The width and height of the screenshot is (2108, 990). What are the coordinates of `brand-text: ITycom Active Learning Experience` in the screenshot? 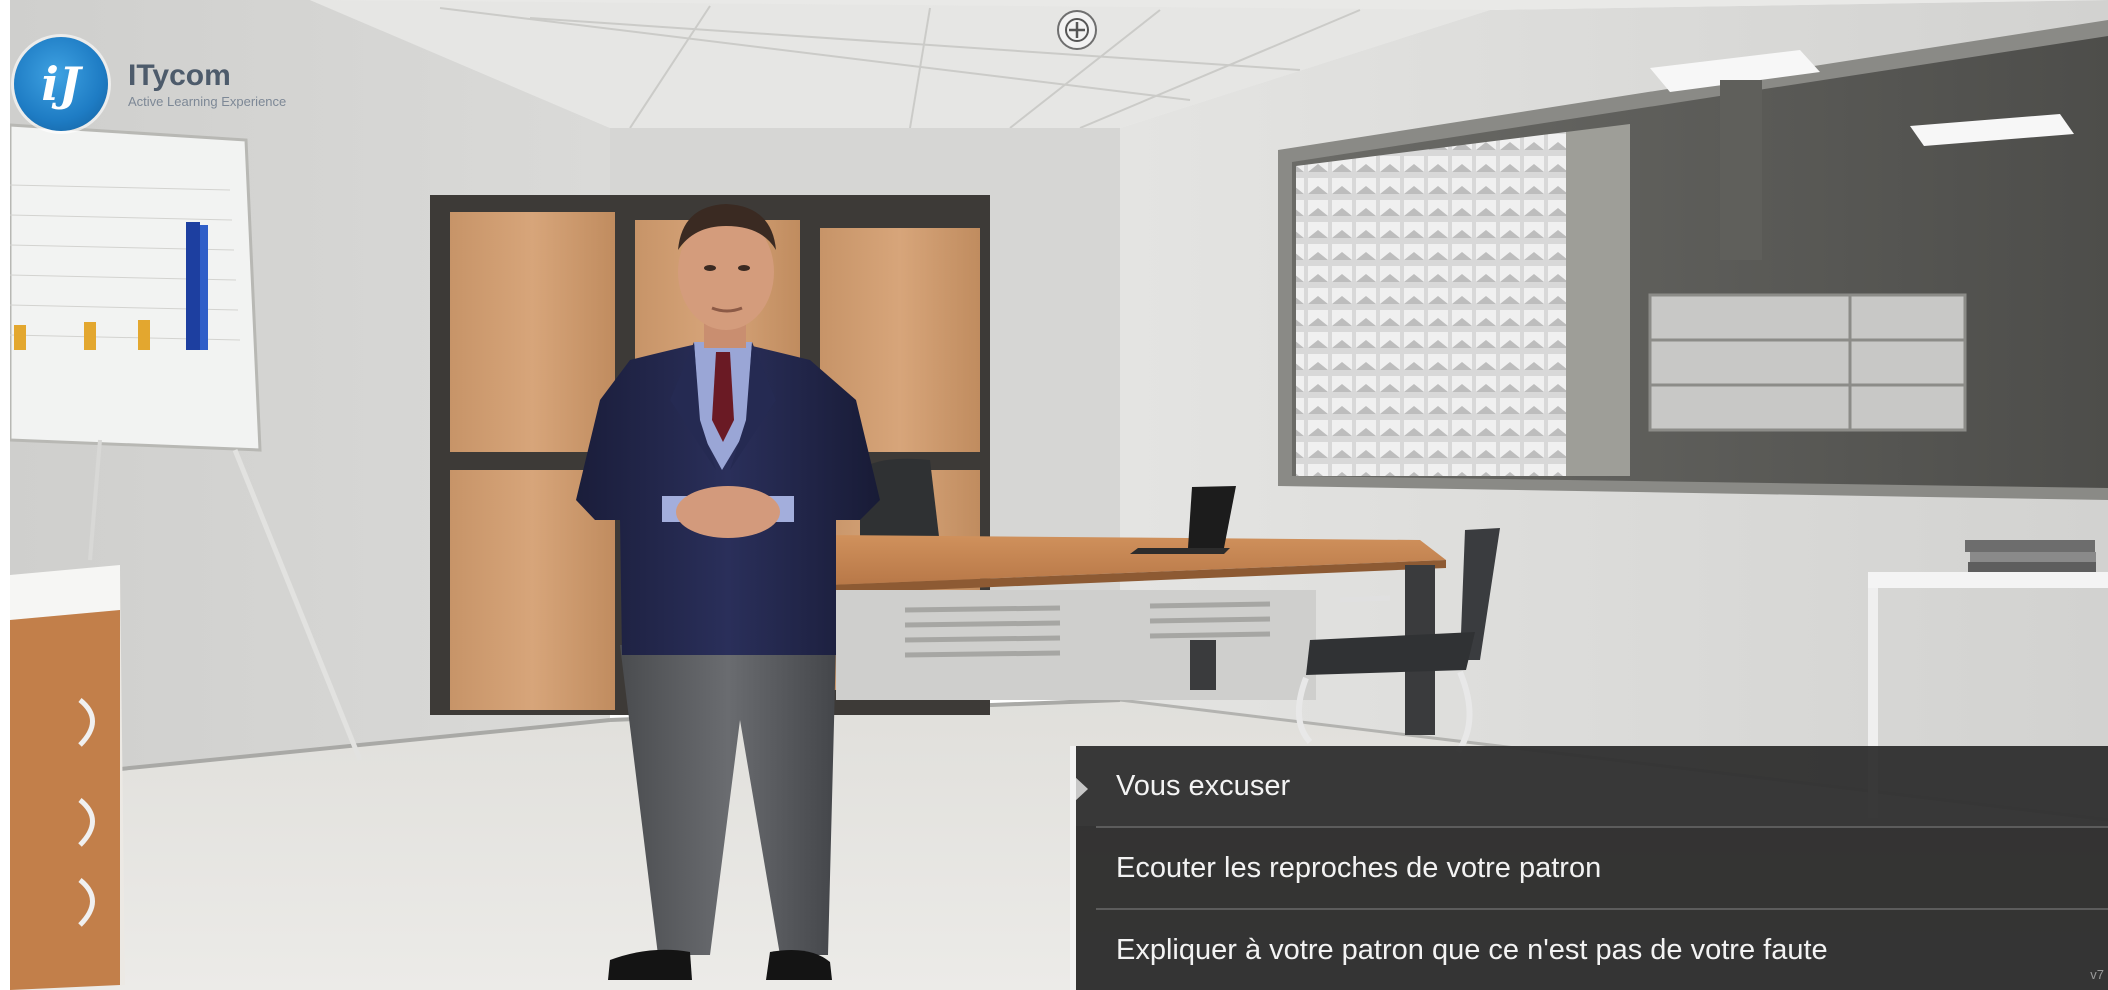 It's located at (207, 83).